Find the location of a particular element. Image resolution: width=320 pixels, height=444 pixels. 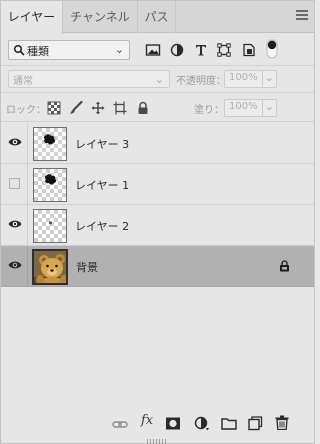

filter-row: 種類 ⌄ is located at coordinates (157, 49).